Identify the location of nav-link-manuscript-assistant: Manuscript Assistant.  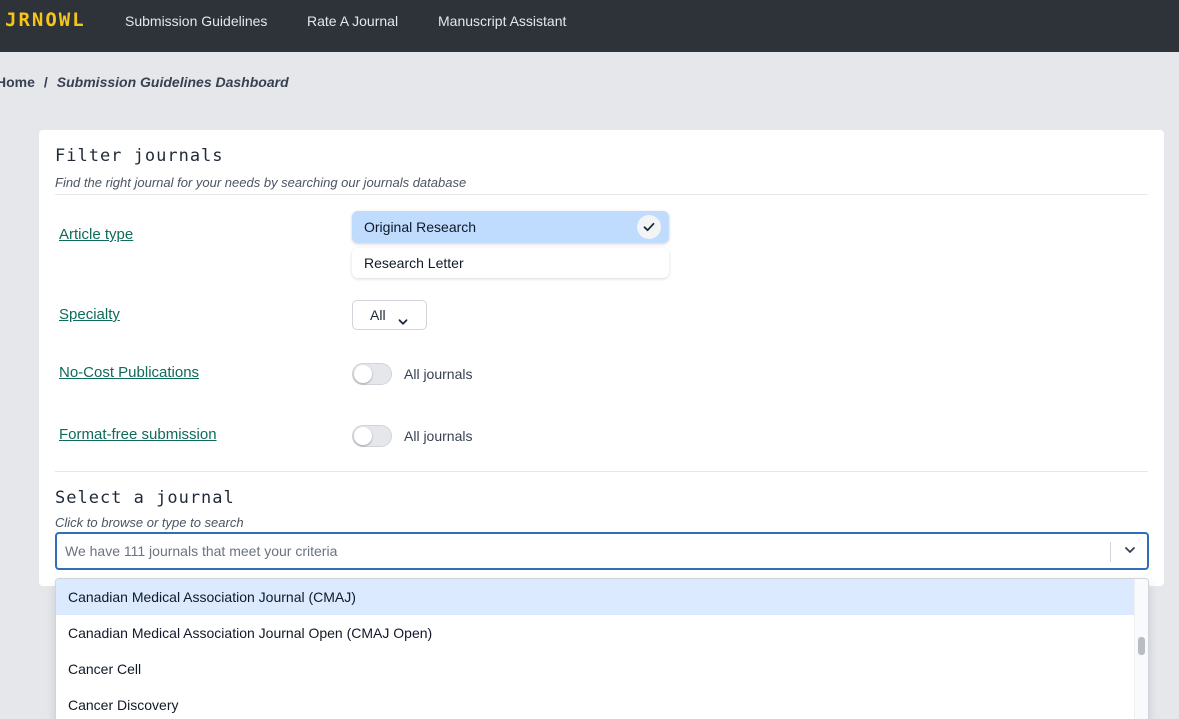
(502, 21).